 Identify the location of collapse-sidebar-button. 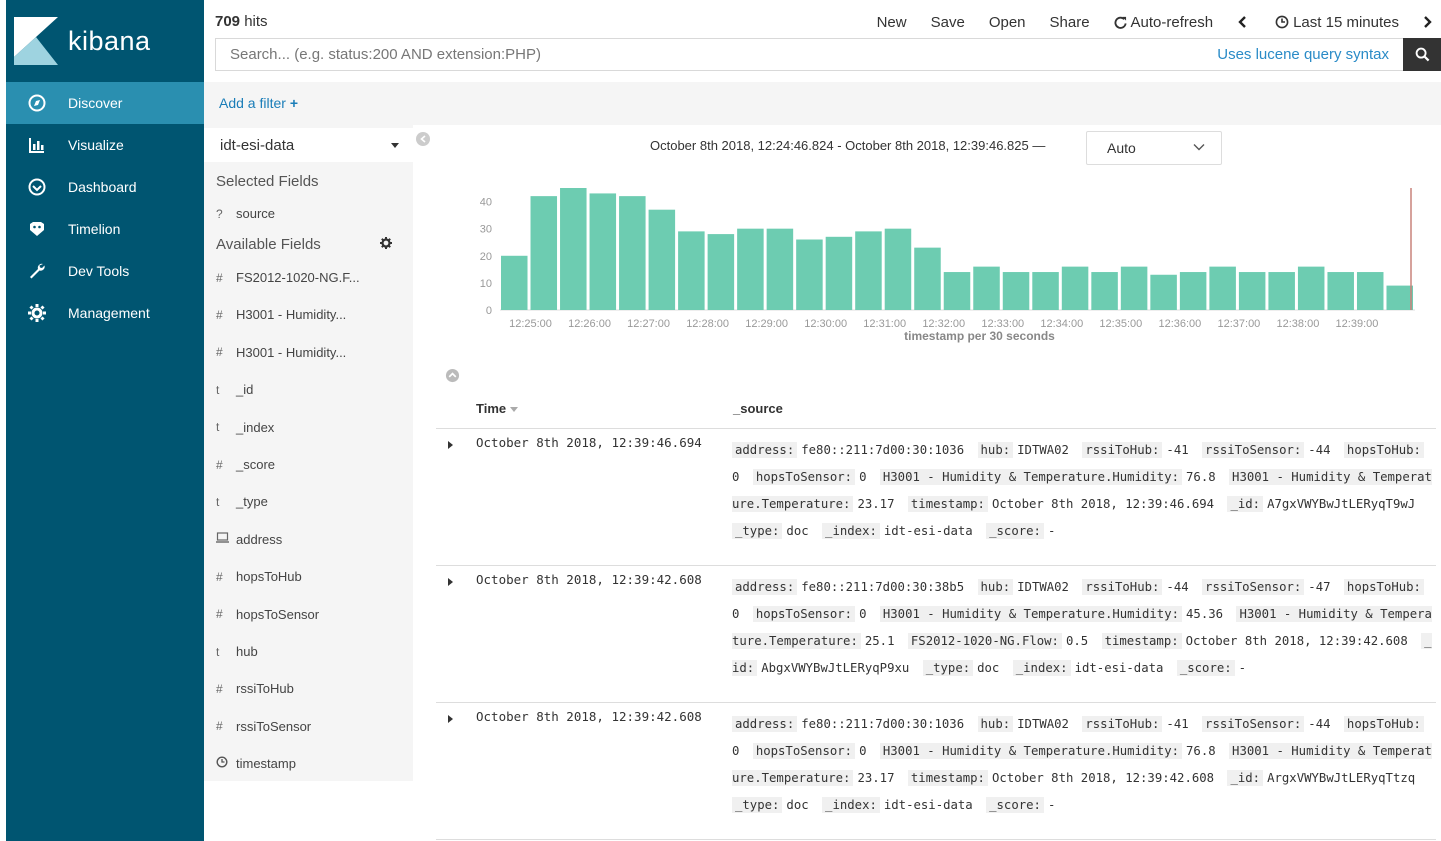
(423, 139).